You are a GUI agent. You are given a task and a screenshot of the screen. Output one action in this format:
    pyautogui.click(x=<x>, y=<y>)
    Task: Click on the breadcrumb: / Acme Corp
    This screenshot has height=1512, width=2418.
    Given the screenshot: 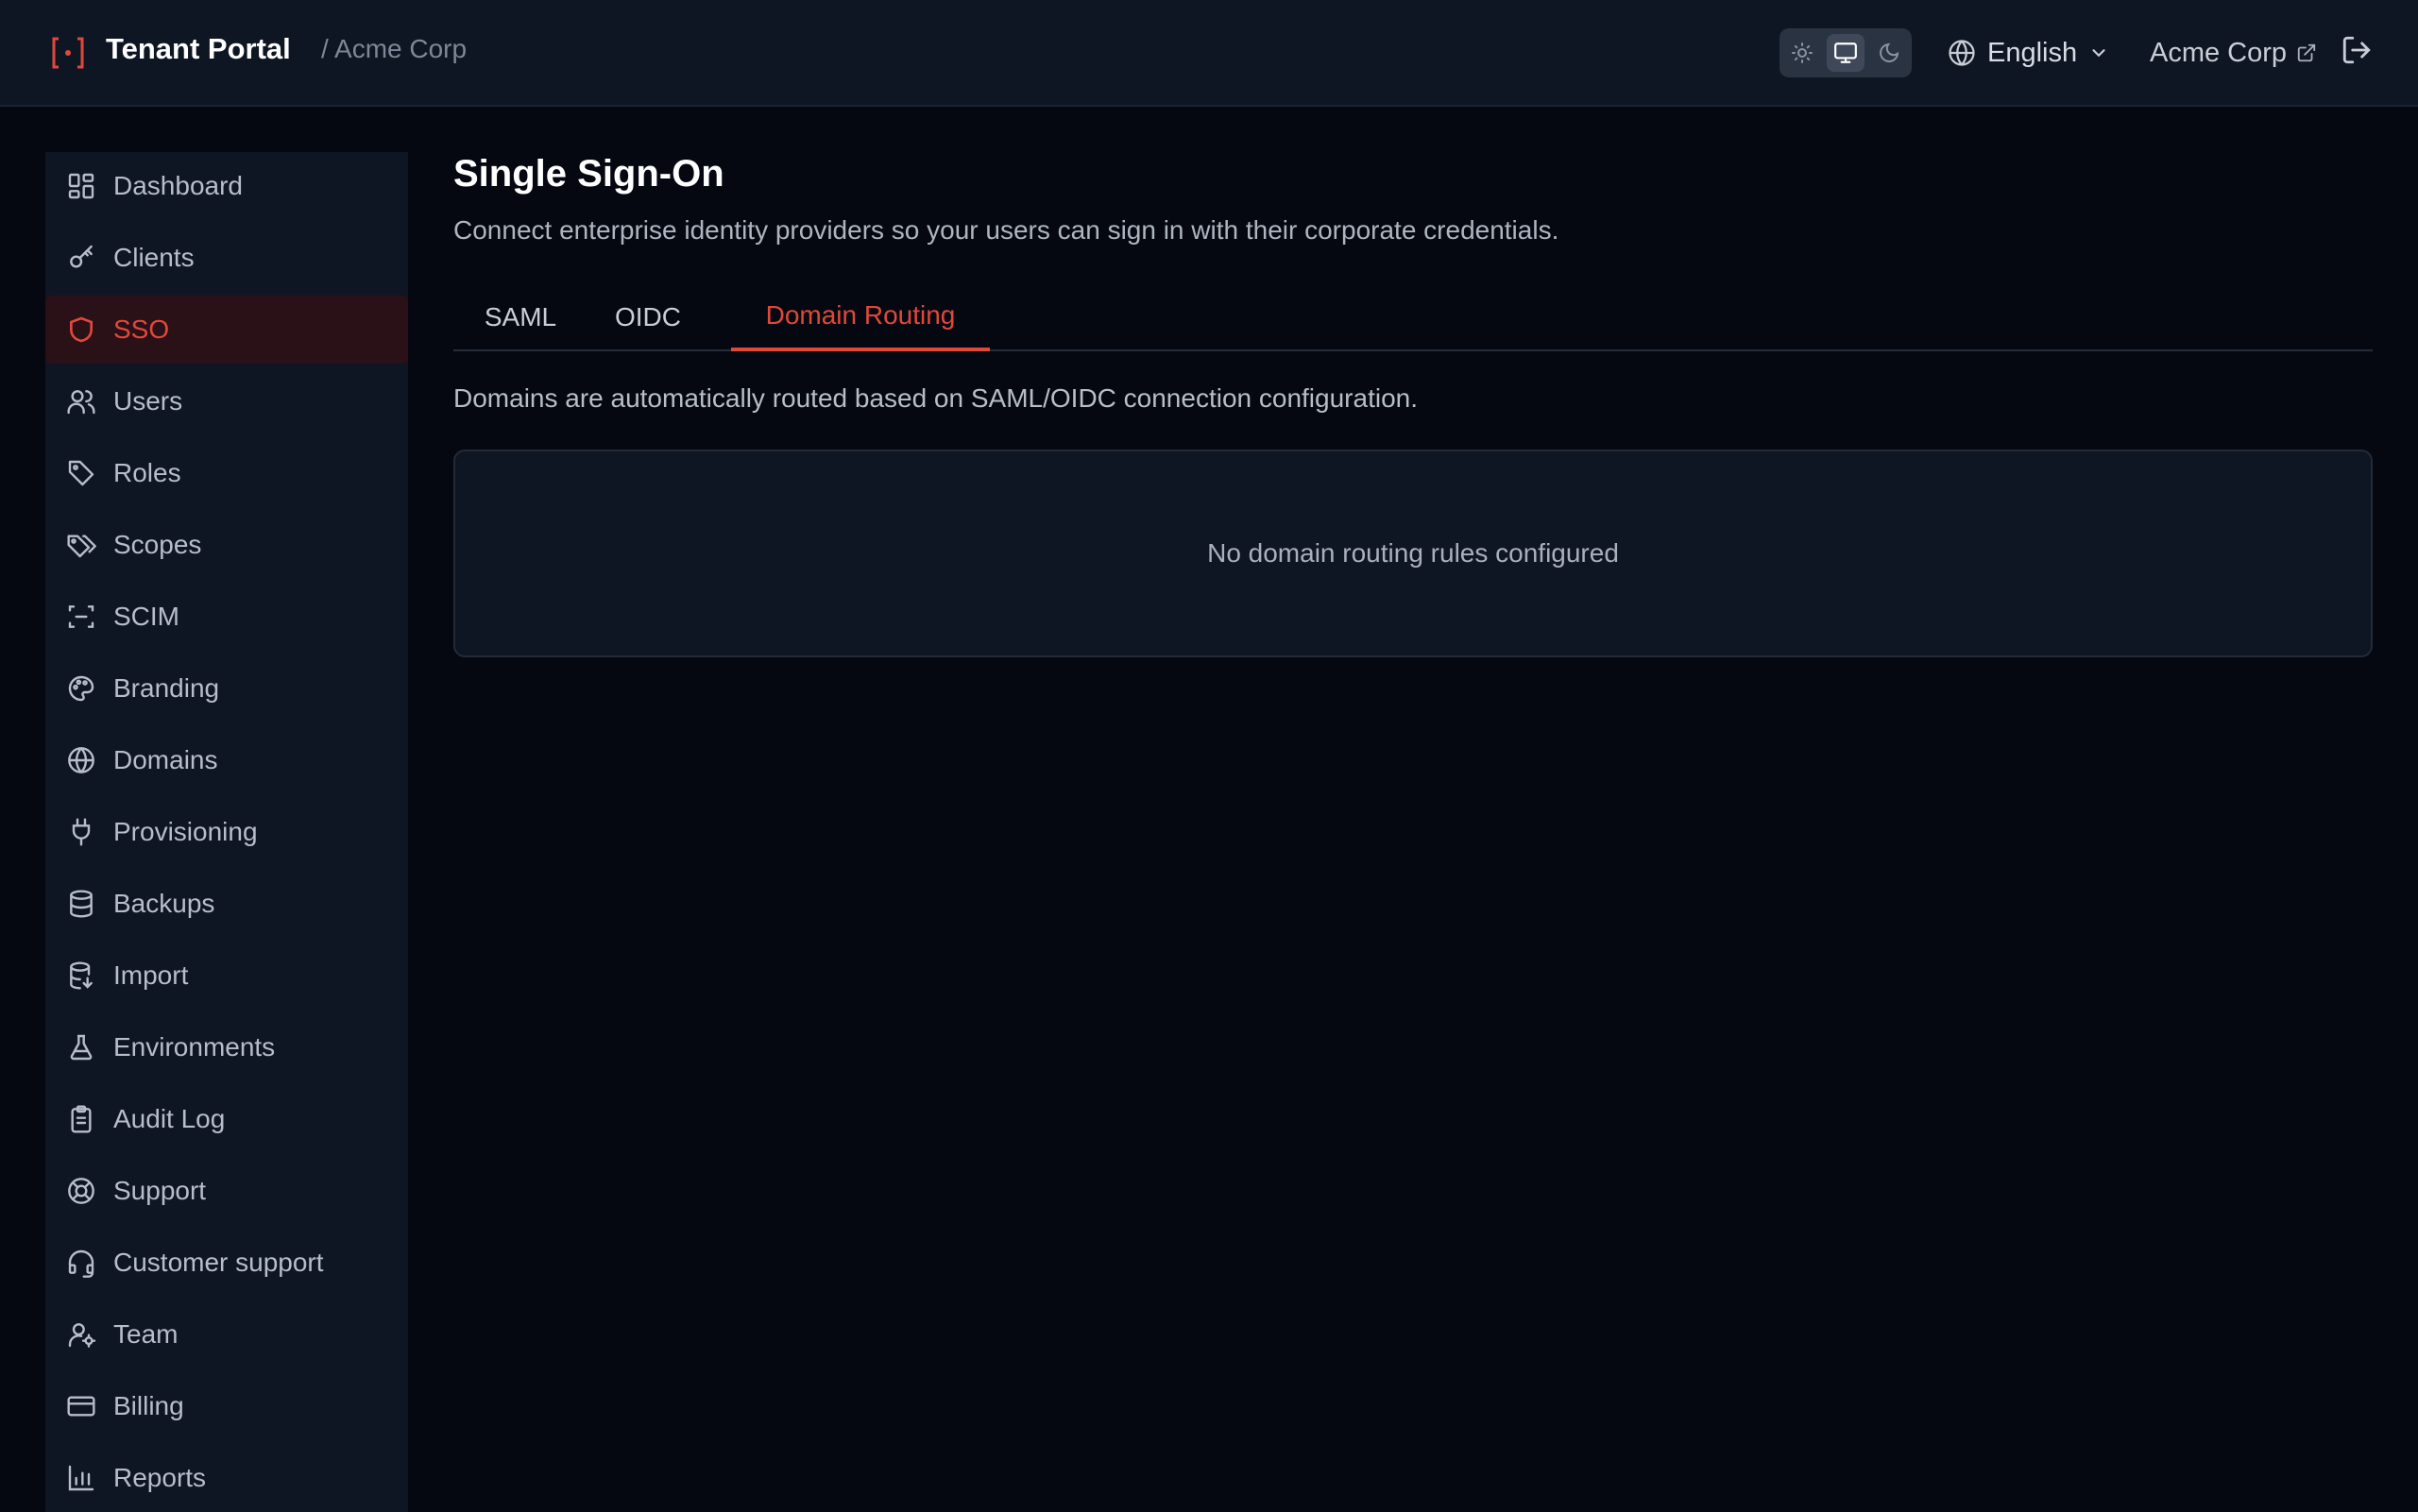 What is the action you would take?
    pyautogui.click(x=394, y=48)
    